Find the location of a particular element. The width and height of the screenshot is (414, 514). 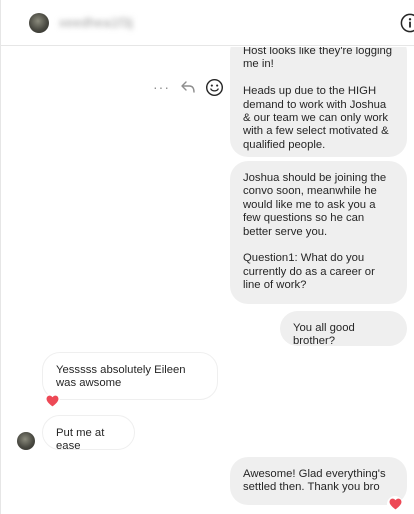

react-emoji-icon is located at coordinates (214, 87).